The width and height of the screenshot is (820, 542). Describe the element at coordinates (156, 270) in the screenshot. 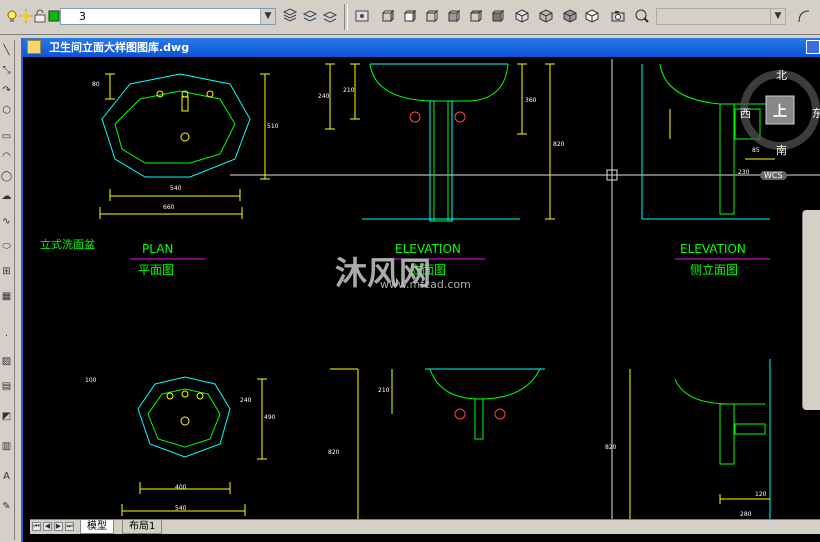

I see `plan-title-cn: 平面图` at that location.